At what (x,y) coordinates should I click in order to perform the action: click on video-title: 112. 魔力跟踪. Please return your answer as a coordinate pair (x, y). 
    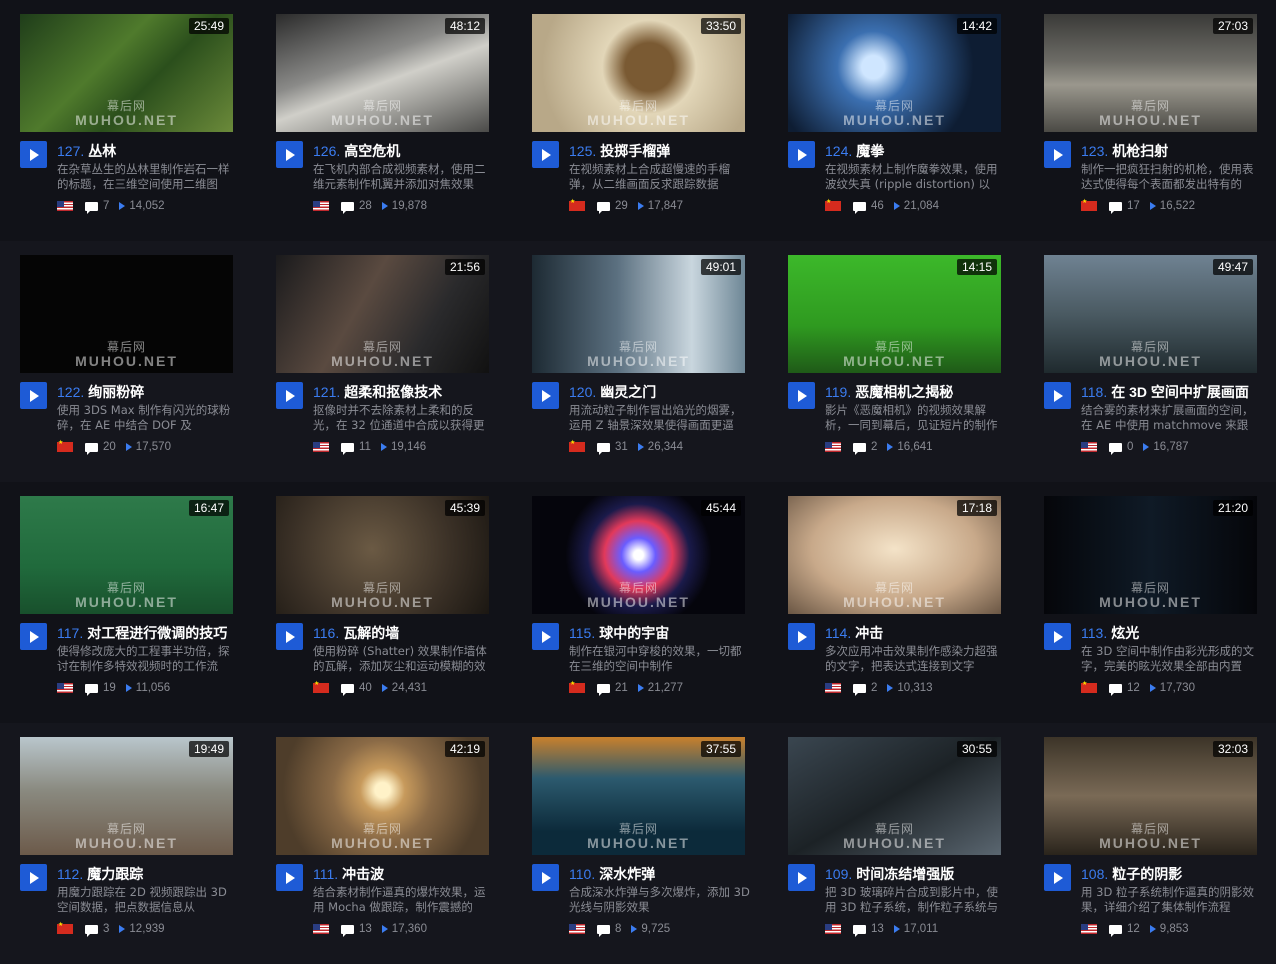
    Looking at the image, I should click on (148, 874).